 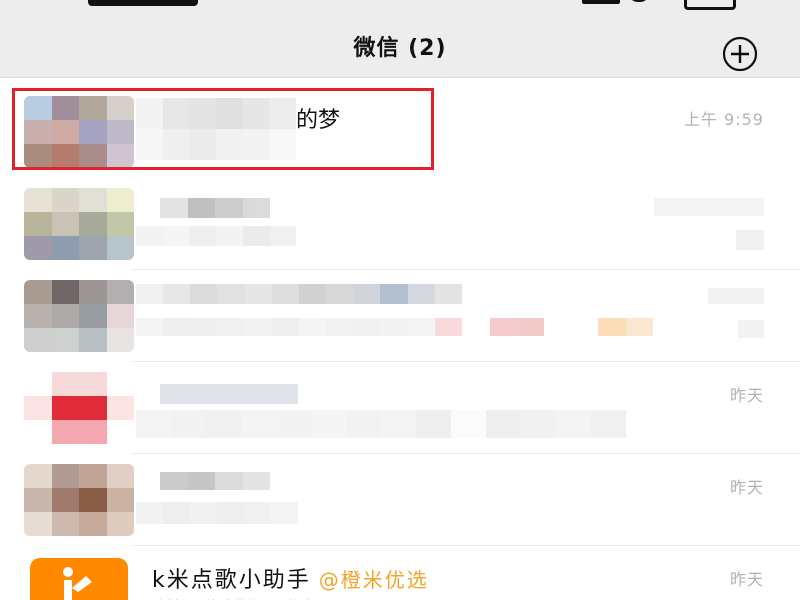 I want to click on k-letter-icon, so click(x=77, y=583).